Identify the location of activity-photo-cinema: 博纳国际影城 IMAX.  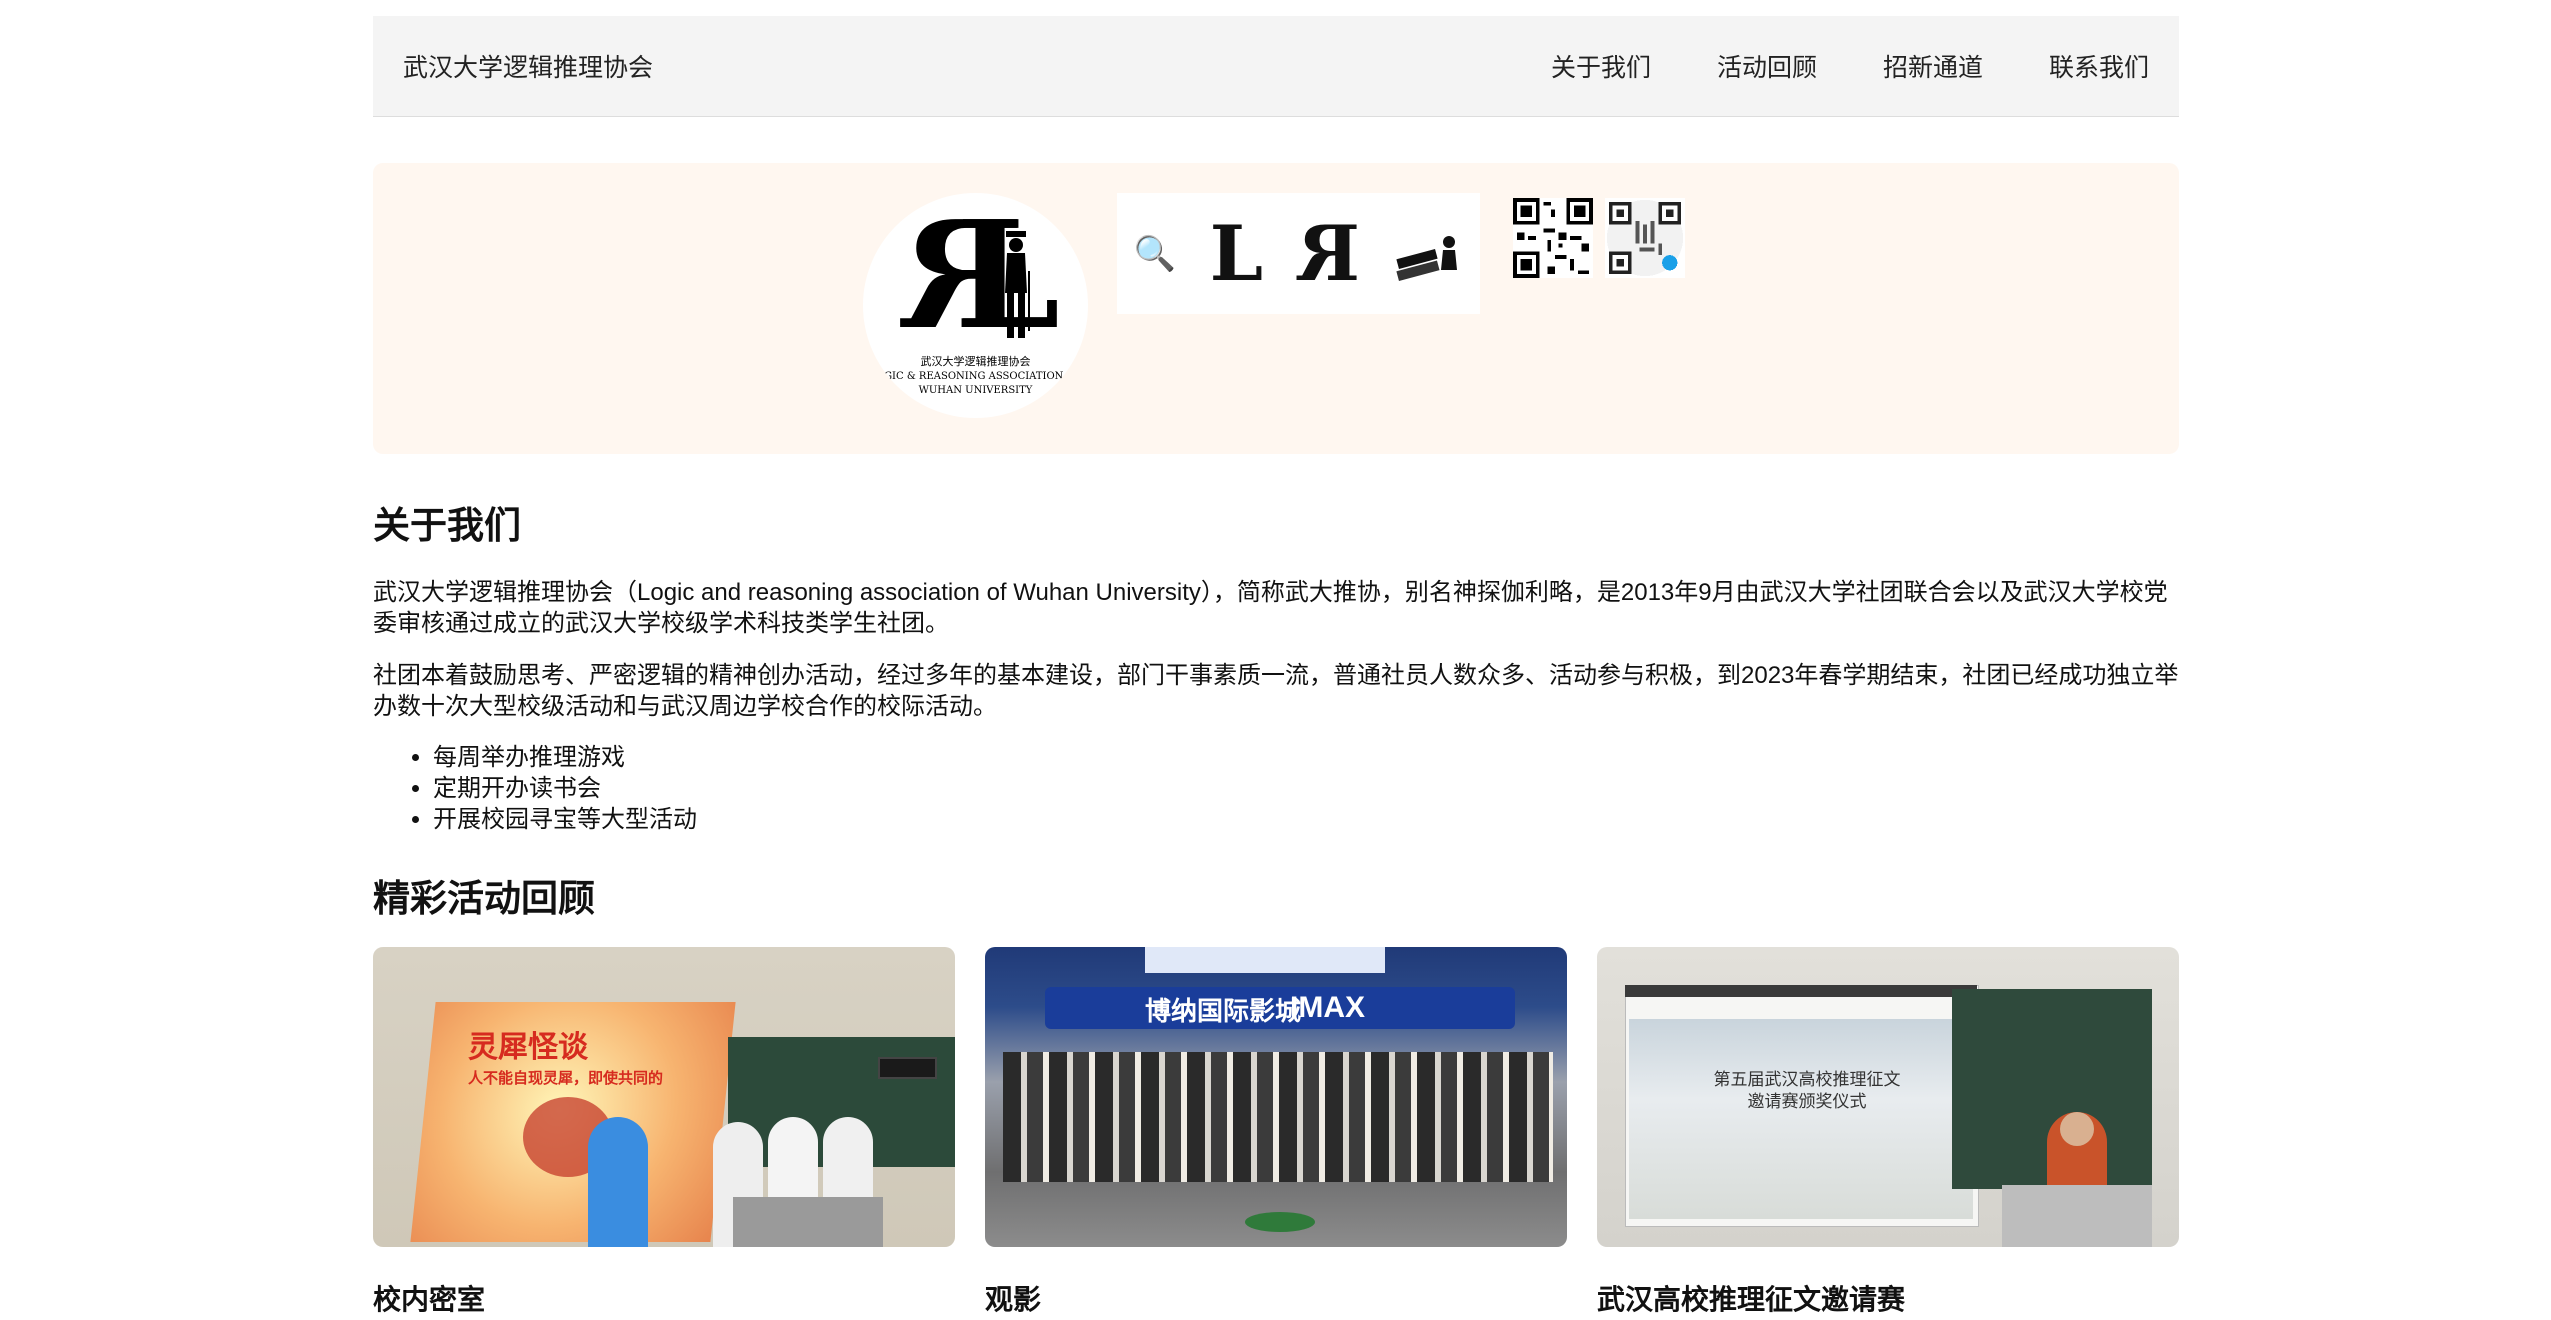
(1276, 1097).